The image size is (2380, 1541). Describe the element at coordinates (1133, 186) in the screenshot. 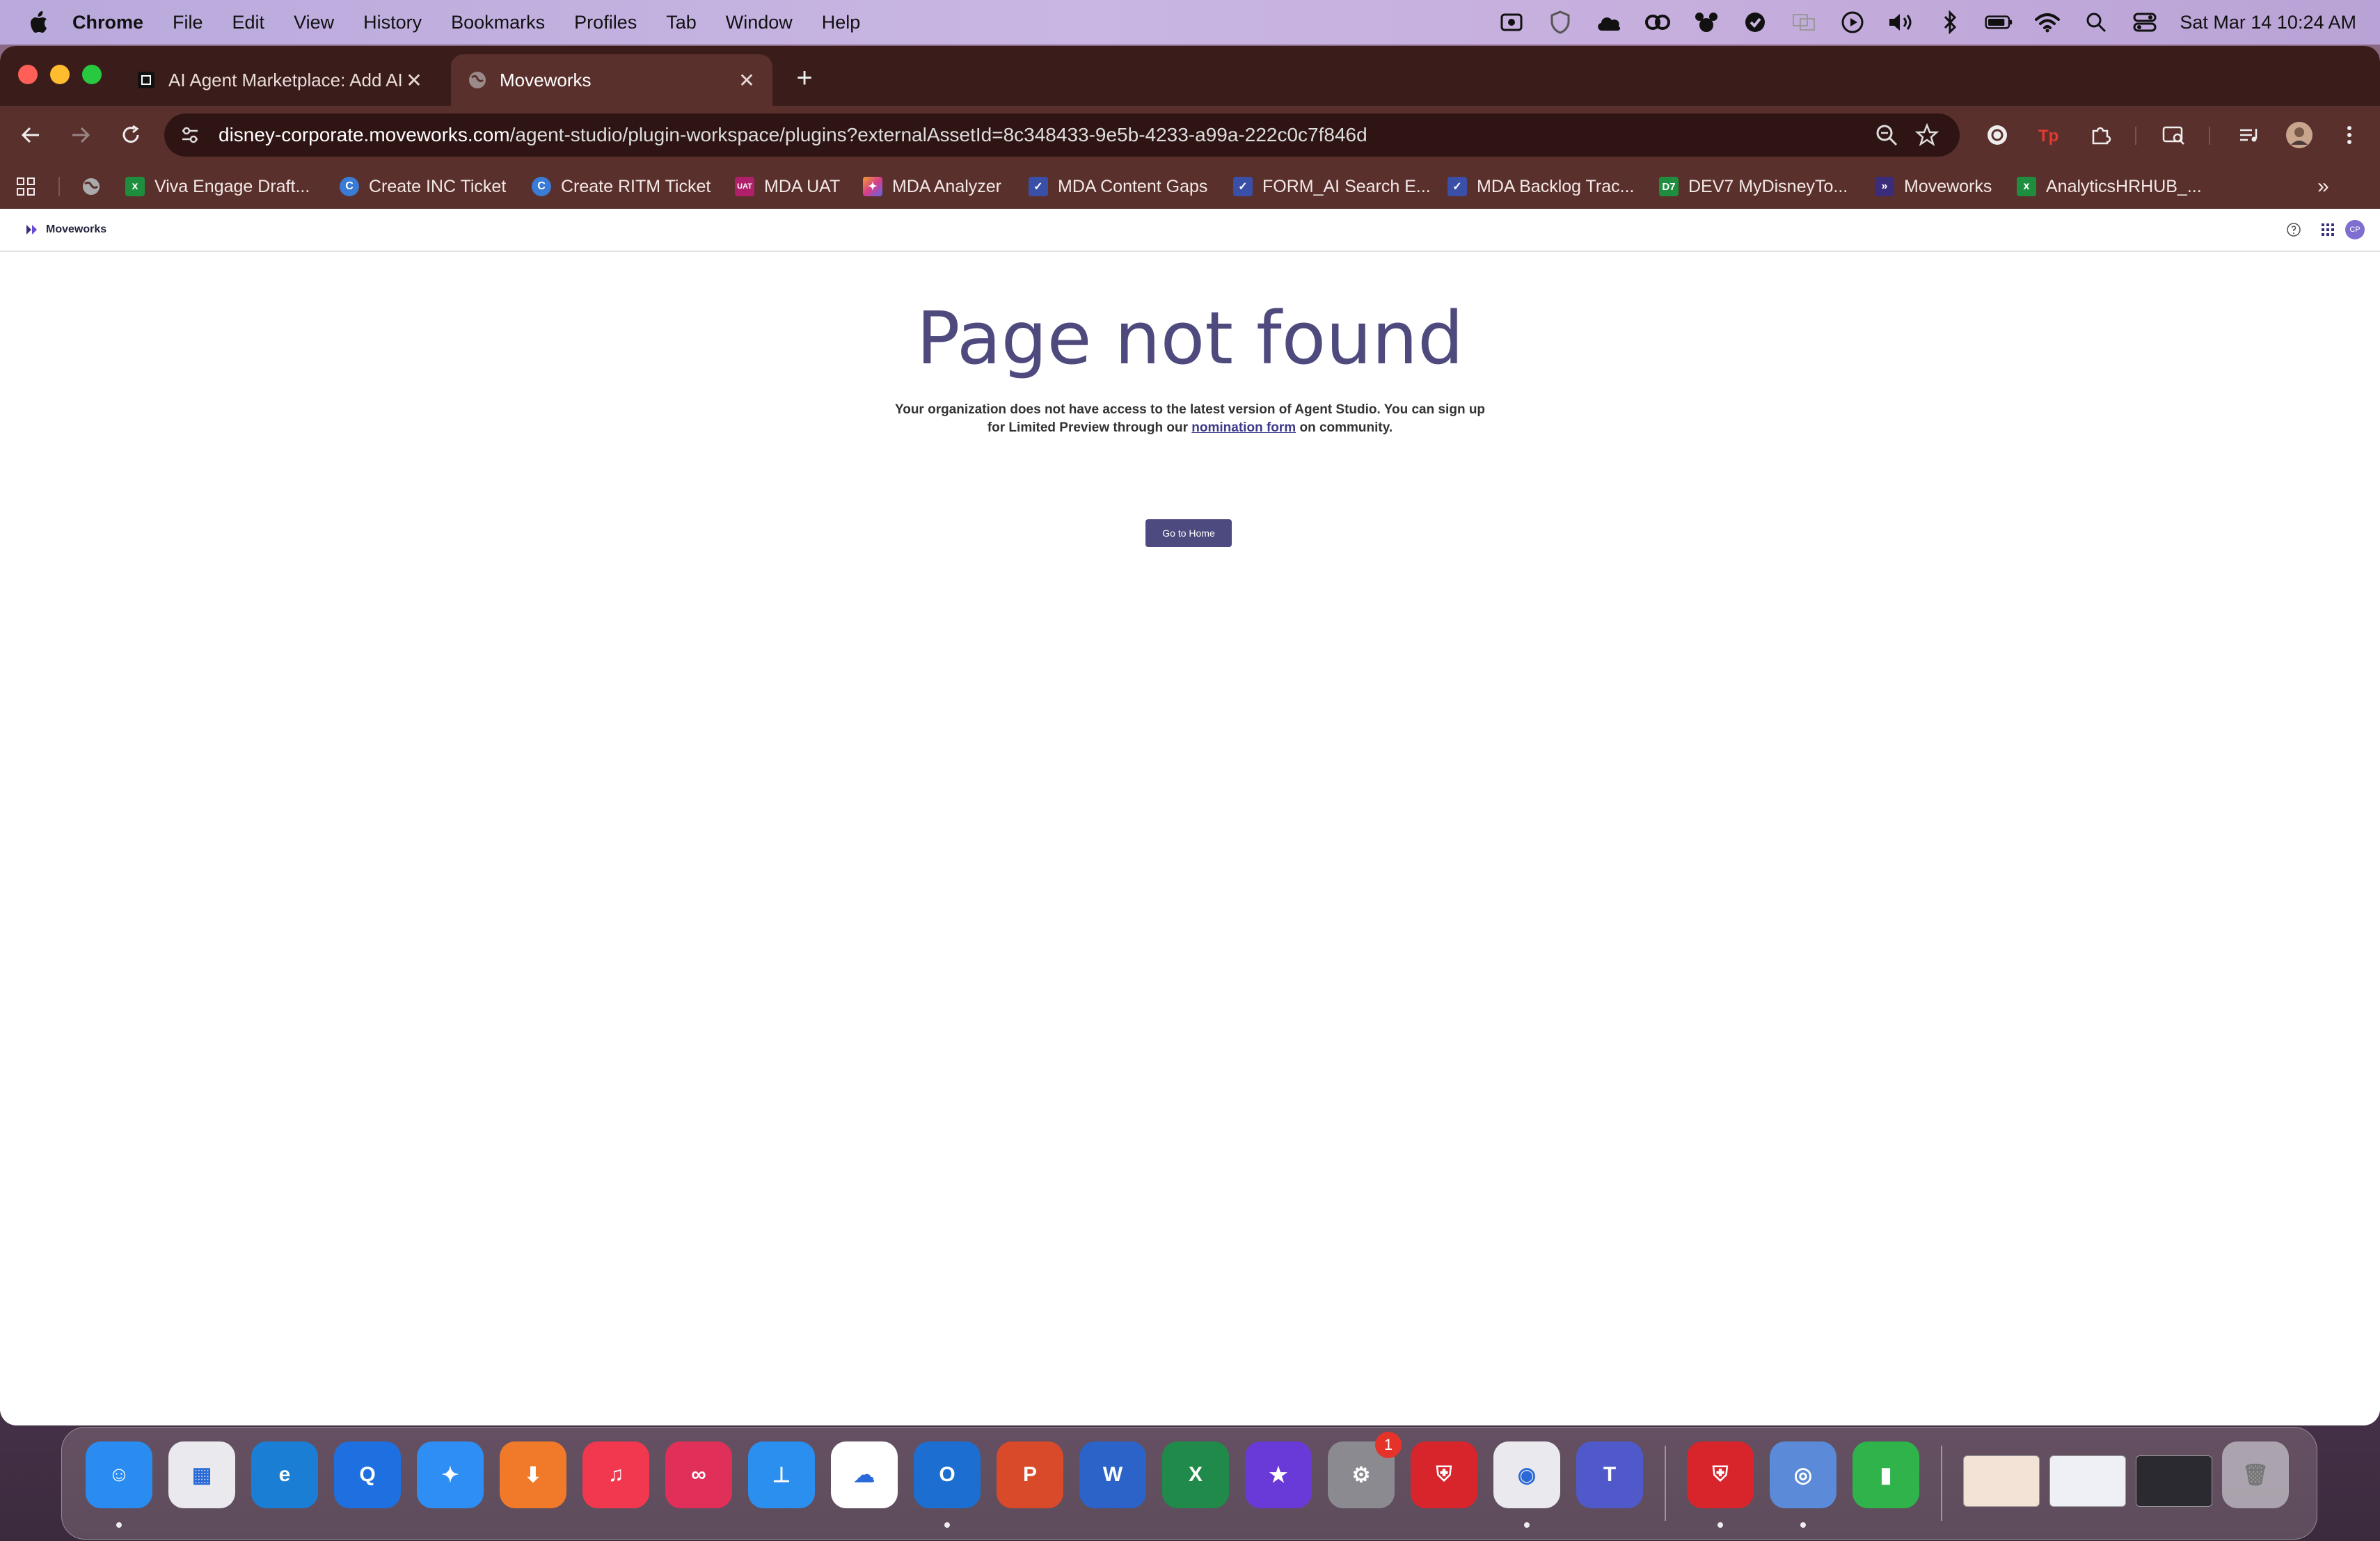

I see `bookmark-label: MDA Content Gaps` at that location.